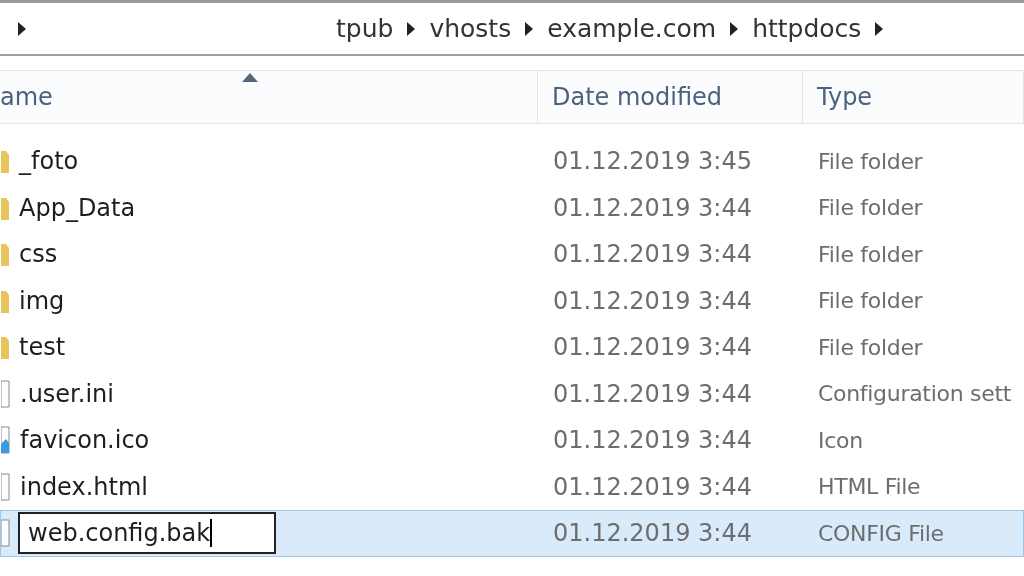  What do you see at coordinates (512, 161) in the screenshot?
I see `file-row: _foto 01.12.2019 3:45 File folder` at bounding box center [512, 161].